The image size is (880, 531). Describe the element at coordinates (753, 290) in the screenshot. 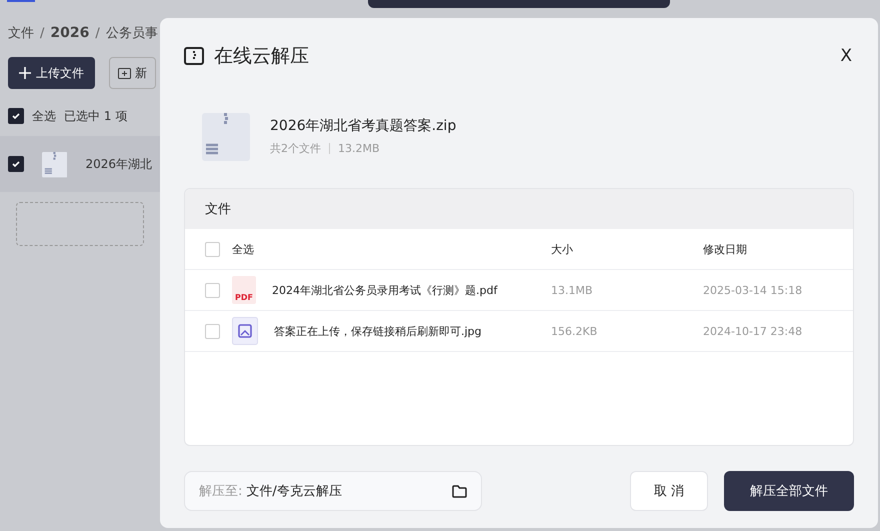

I see `file-date: 2025-03-14 15:18` at that location.